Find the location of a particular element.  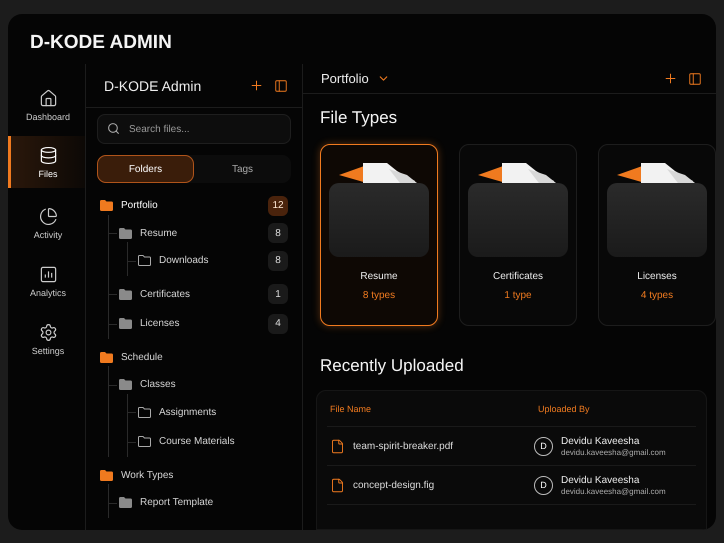

search-icon is located at coordinates (113, 128).